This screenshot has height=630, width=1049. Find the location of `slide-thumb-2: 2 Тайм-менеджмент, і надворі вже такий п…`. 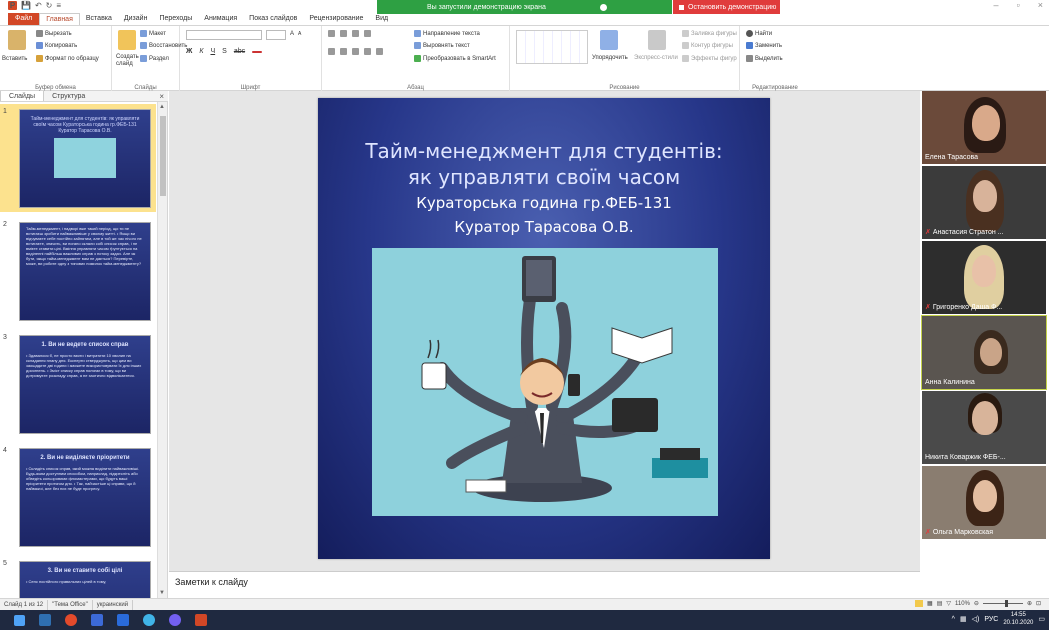

slide-thumb-2: 2 Тайм-менеджмент, і надворі вже такий п… is located at coordinates (78, 271).